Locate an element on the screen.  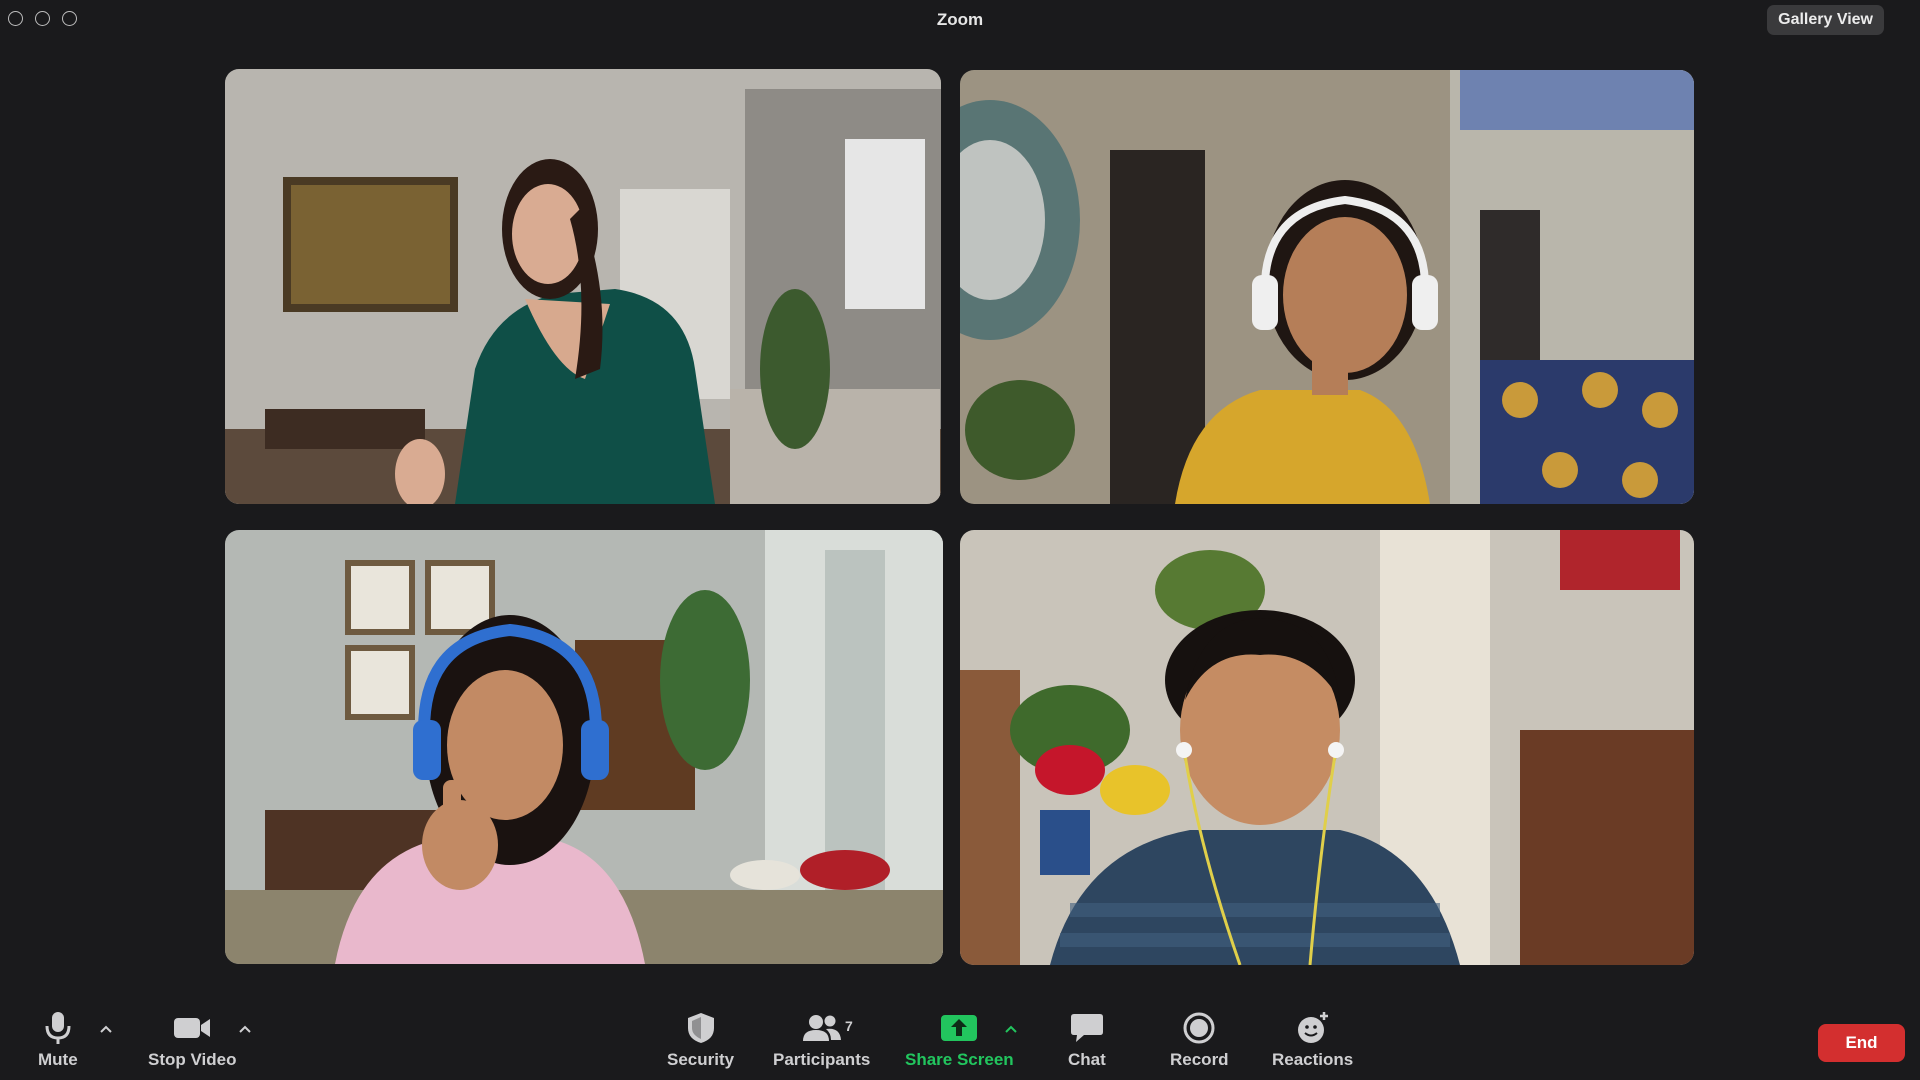
chat-button: Chat is located at coordinates (1087, 1040).